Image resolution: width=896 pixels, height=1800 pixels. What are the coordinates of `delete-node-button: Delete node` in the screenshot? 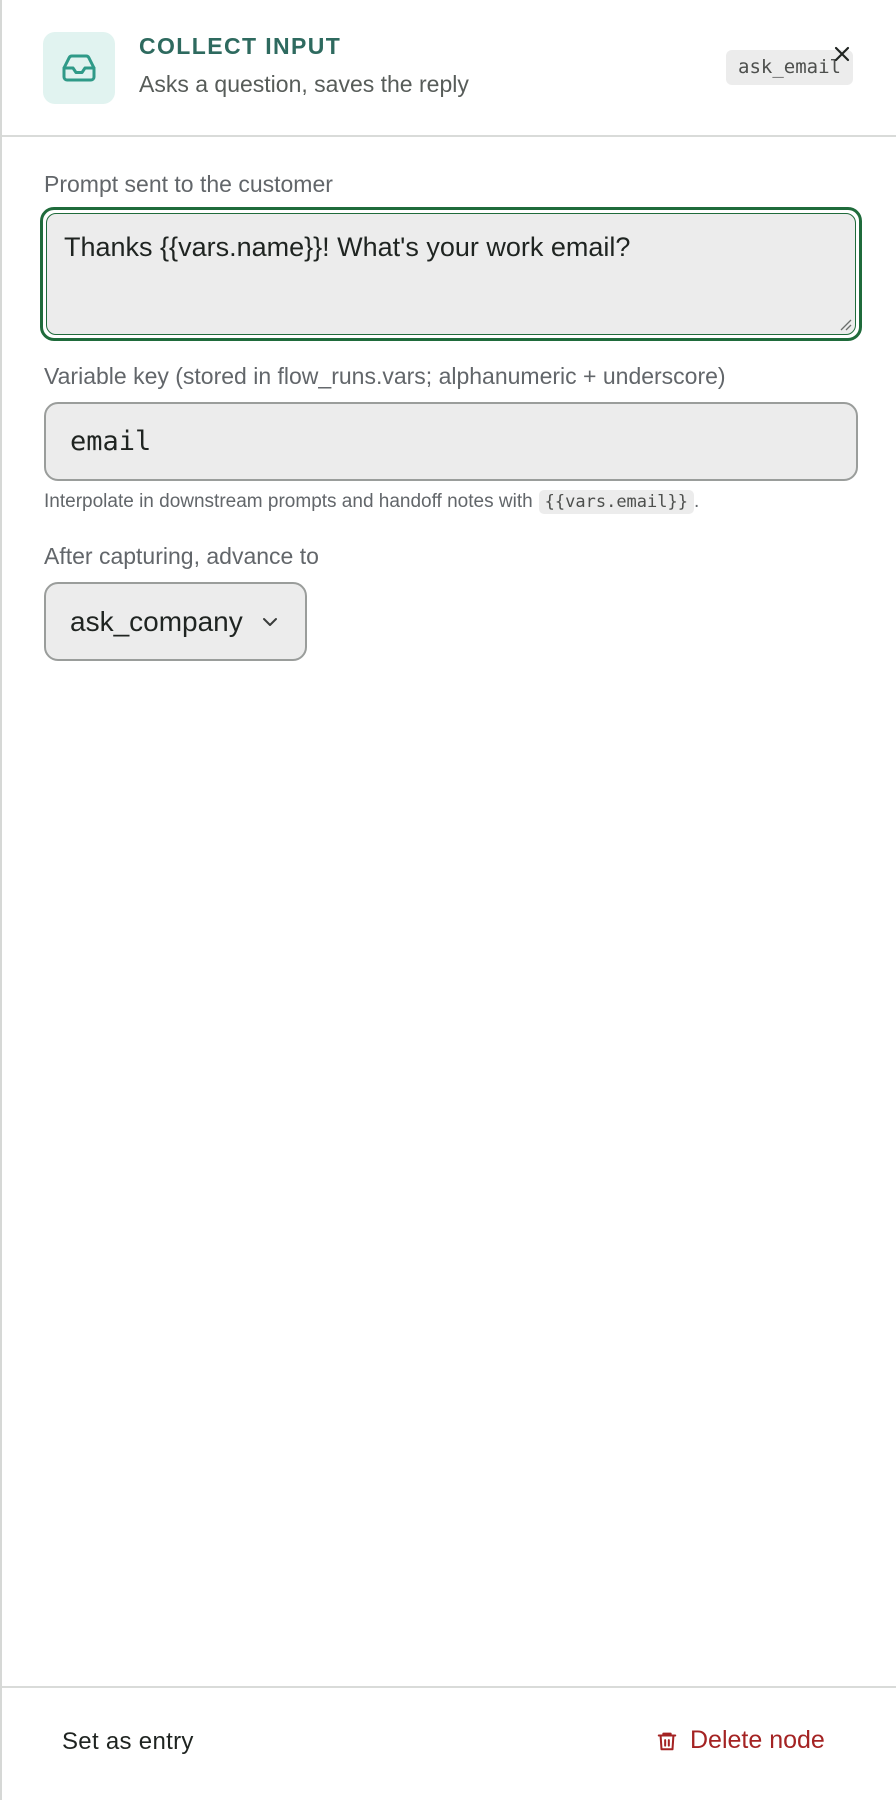 It's located at (740, 1740).